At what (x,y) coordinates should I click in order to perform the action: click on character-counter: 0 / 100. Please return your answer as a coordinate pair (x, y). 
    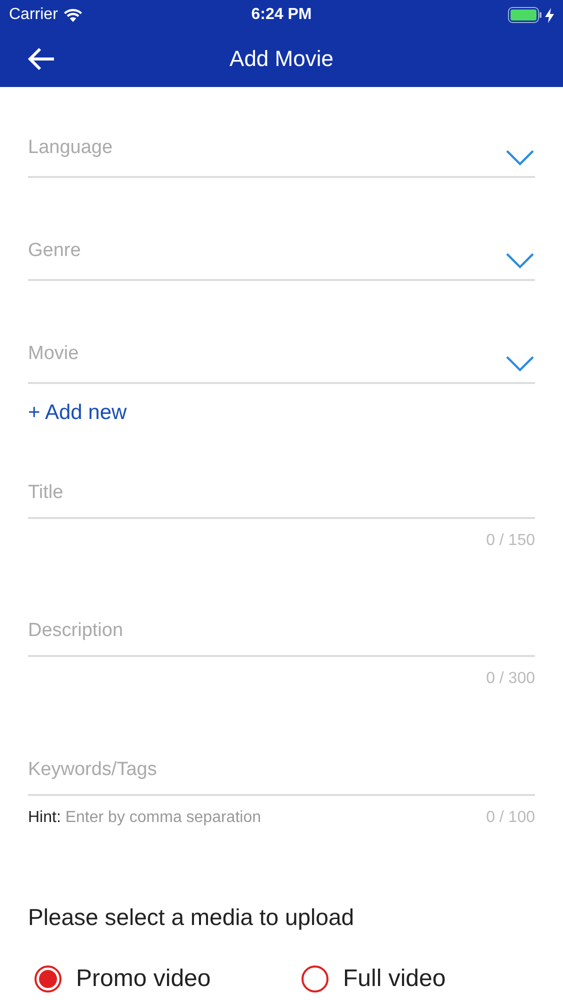
    Looking at the image, I should click on (510, 818).